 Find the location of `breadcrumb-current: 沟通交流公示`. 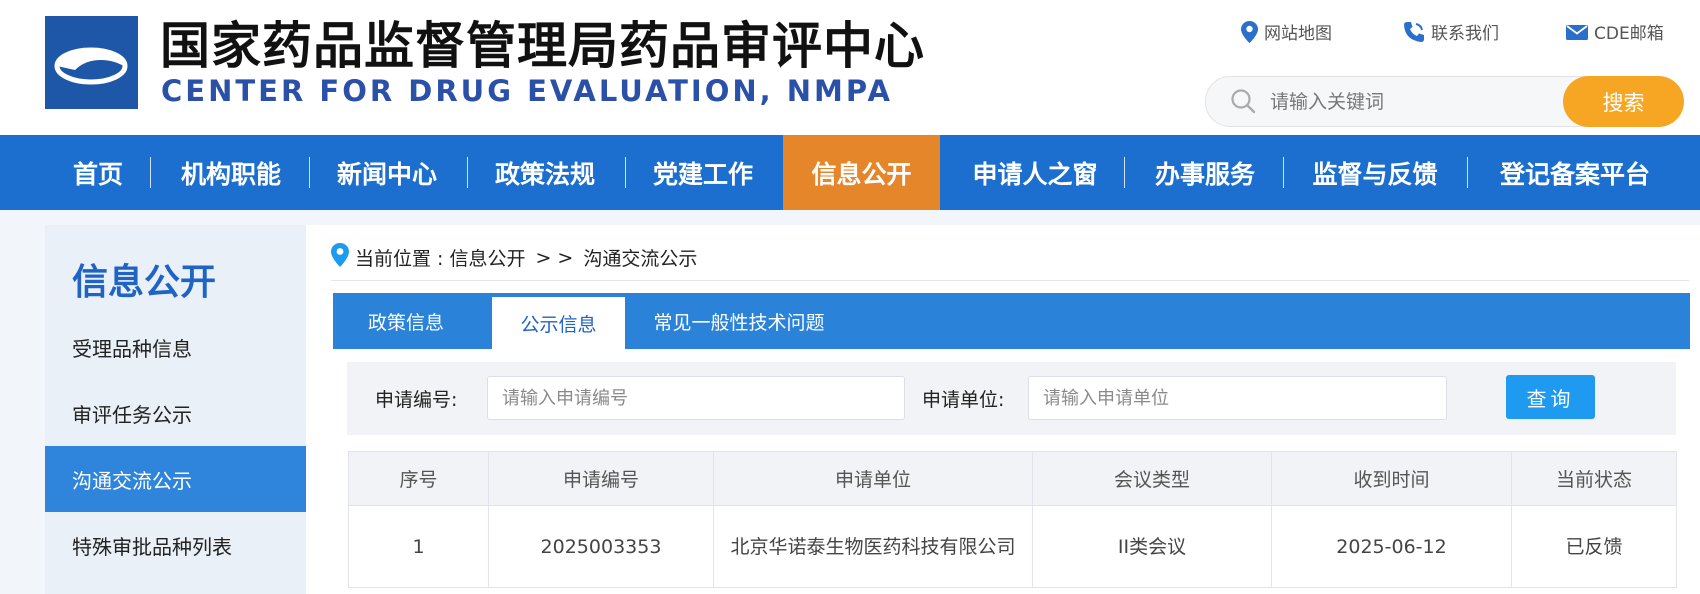

breadcrumb-current: 沟通交流公示 is located at coordinates (640, 259).